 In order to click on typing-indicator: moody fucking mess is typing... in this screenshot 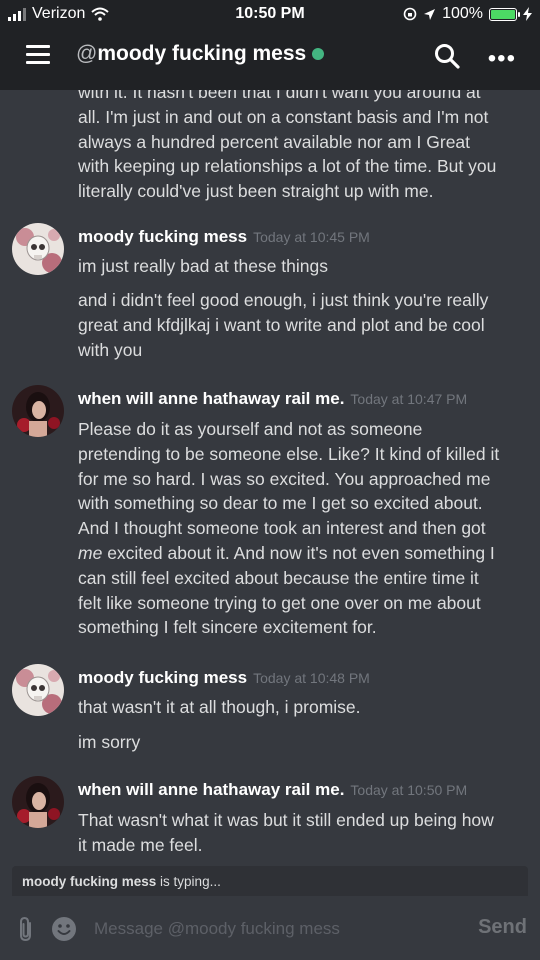, I will do `click(270, 881)`.